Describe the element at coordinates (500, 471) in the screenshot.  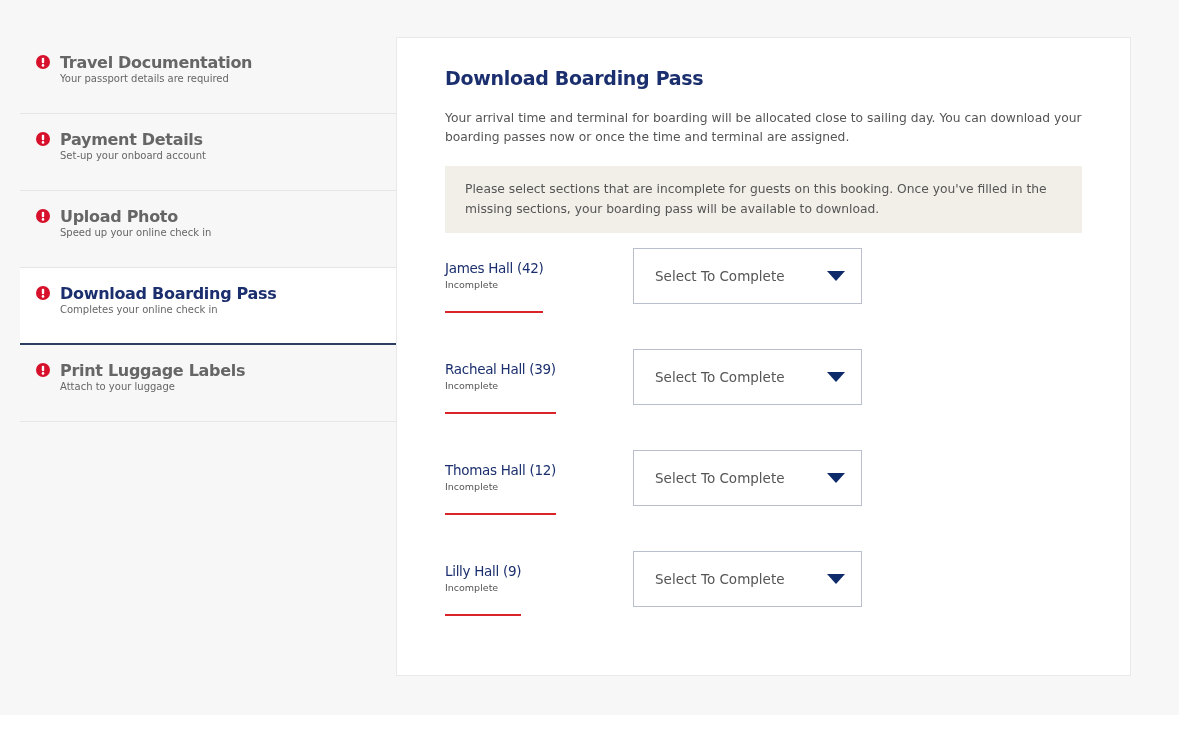
I see `guest-name: Thomas Hall (12)` at that location.